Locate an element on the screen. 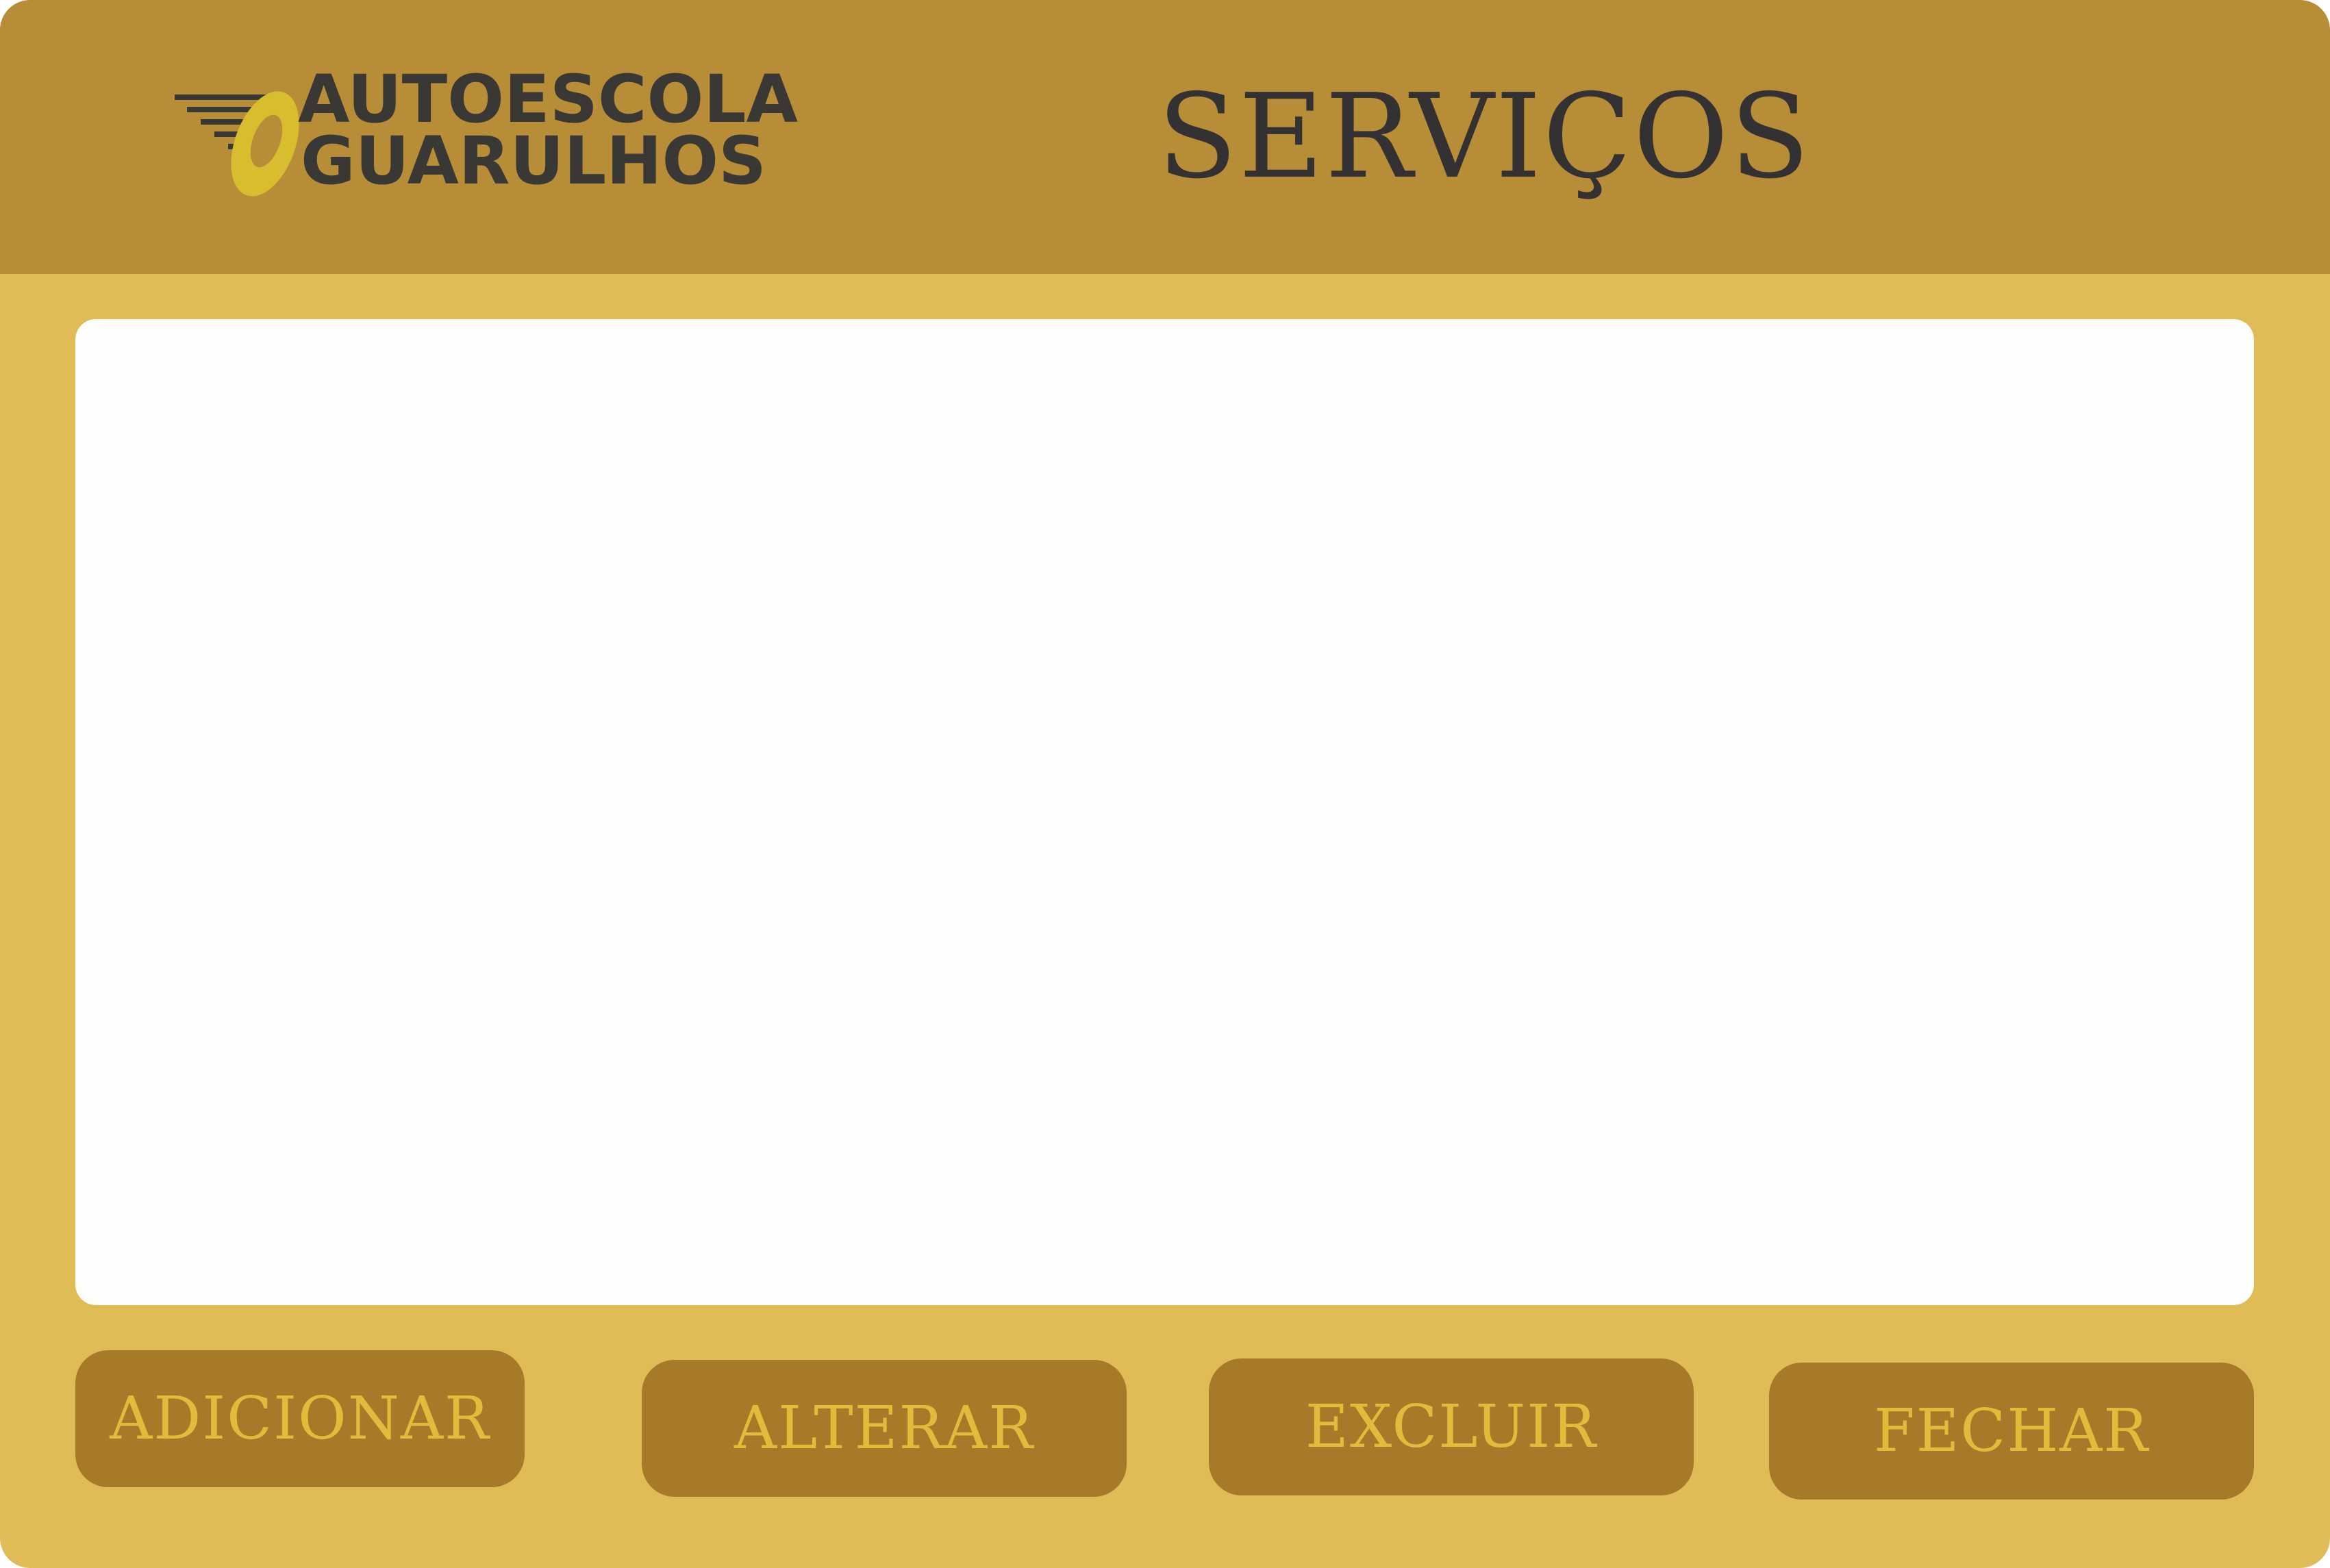  delete-button: EXCLUIR is located at coordinates (1451, 1427).